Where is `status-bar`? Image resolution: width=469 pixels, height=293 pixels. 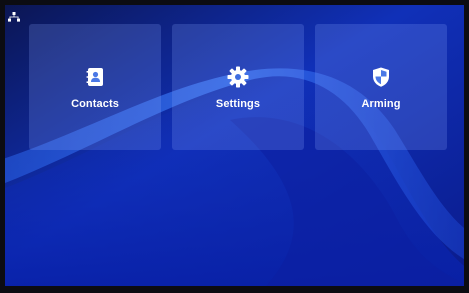
status-bar is located at coordinates (15, 16).